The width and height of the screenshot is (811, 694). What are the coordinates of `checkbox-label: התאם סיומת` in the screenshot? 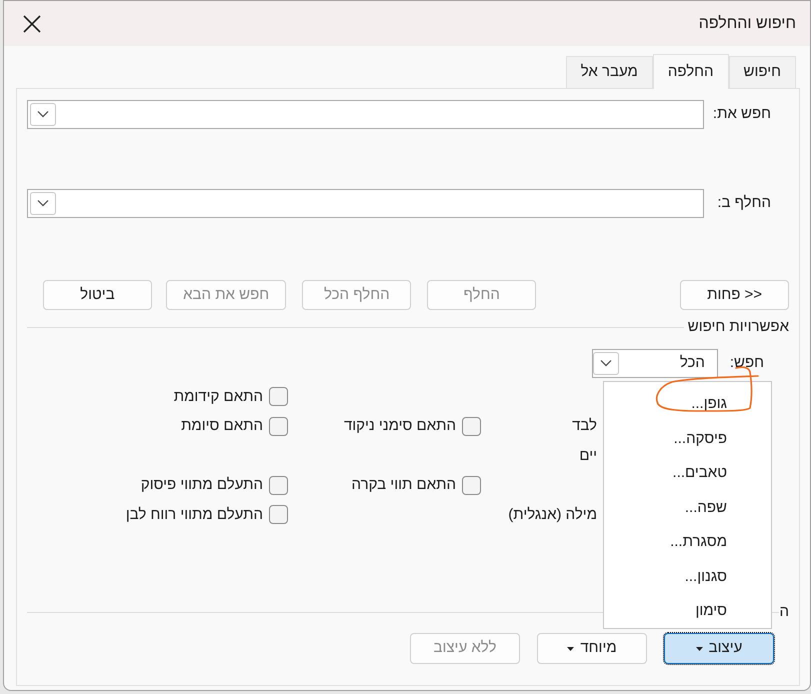 It's located at (222, 426).